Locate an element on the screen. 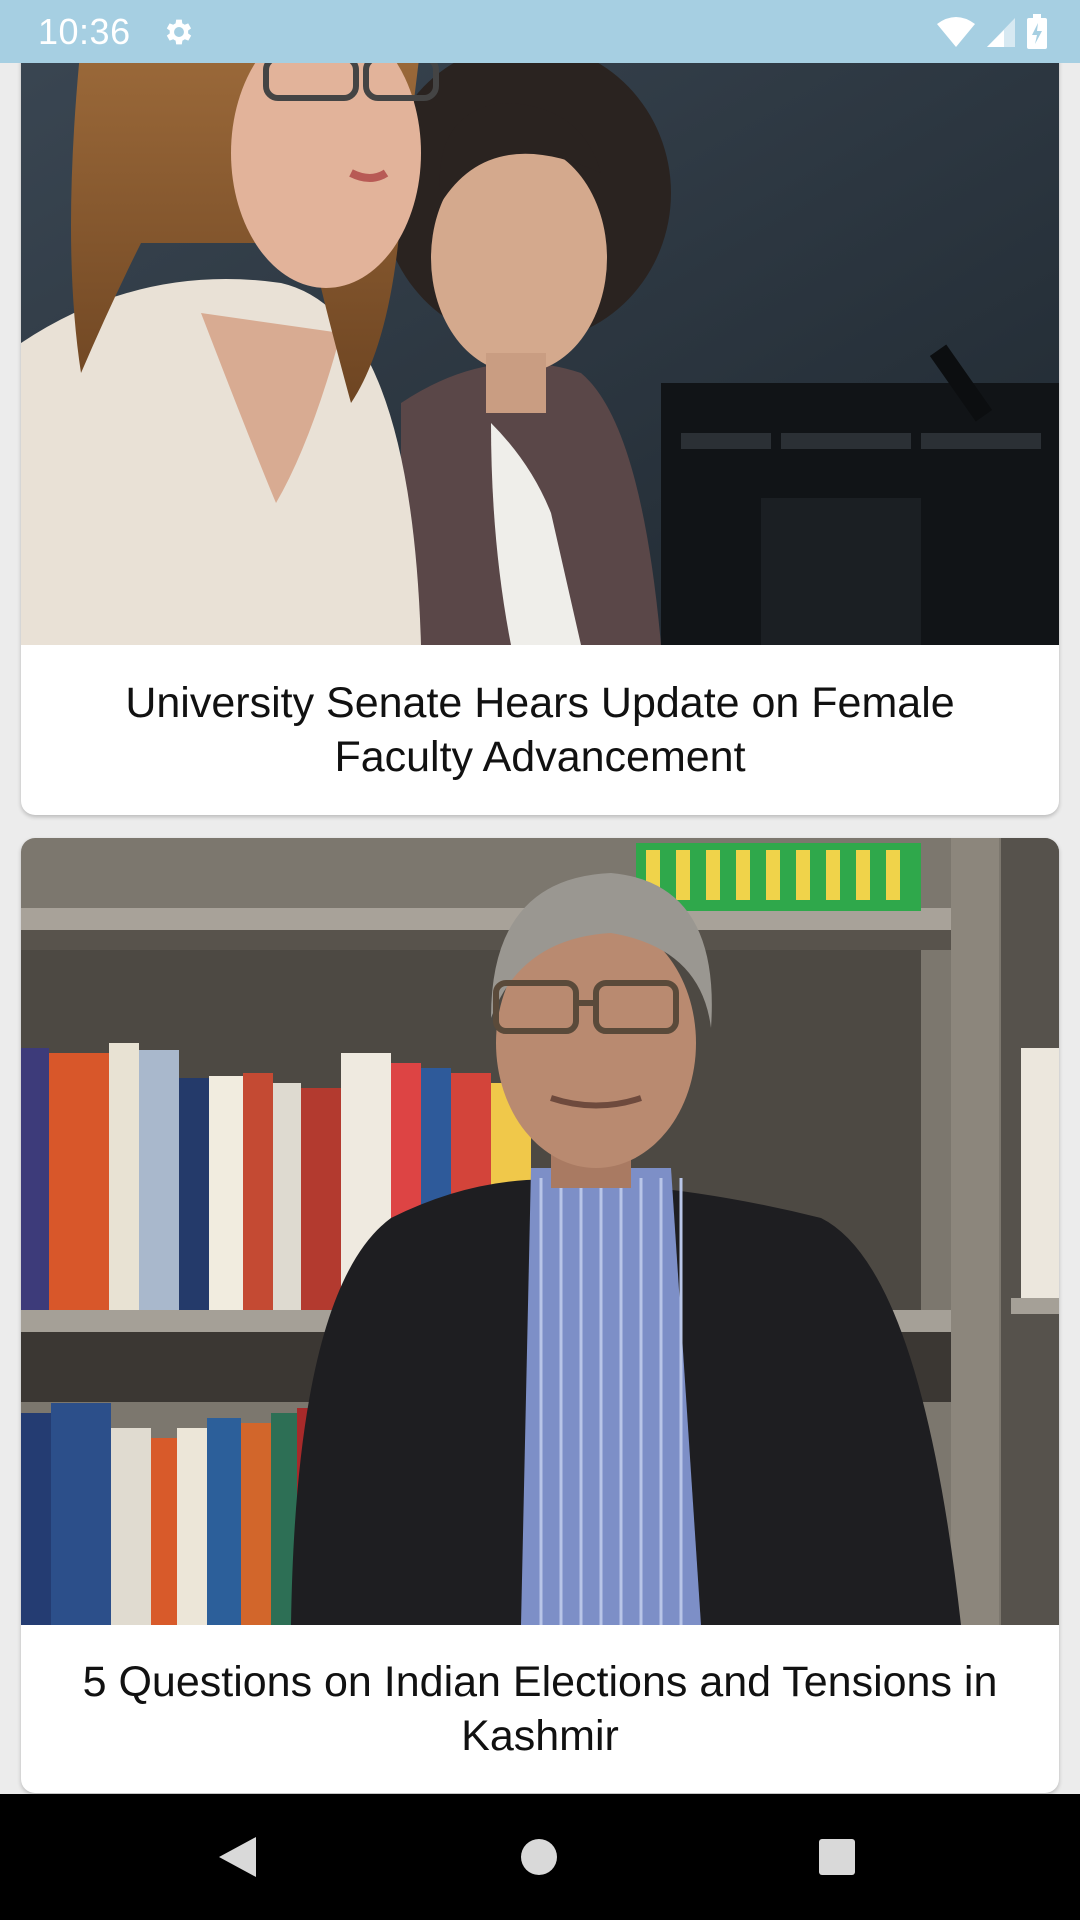 Image resolution: width=1080 pixels, height=1920 pixels. cellular-signal-icon is located at coordinates (1001, 32).